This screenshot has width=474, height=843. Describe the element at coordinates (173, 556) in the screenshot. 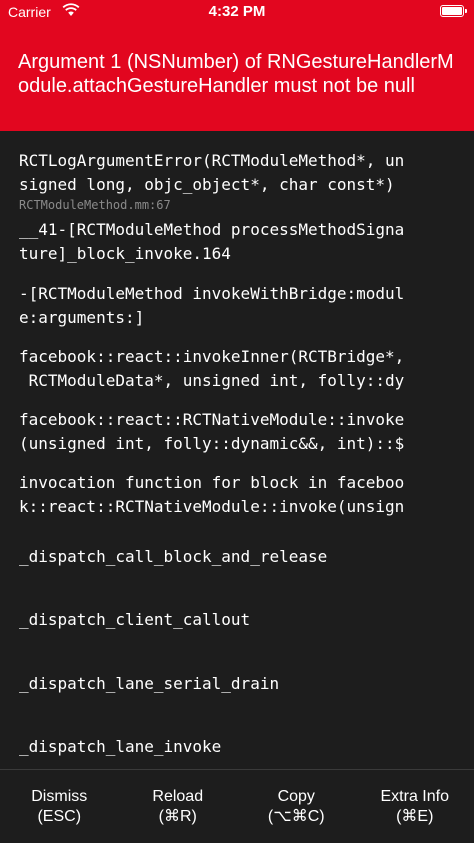

I see `stack-frame-method: _dispatch_call_block_and_release` at that location.